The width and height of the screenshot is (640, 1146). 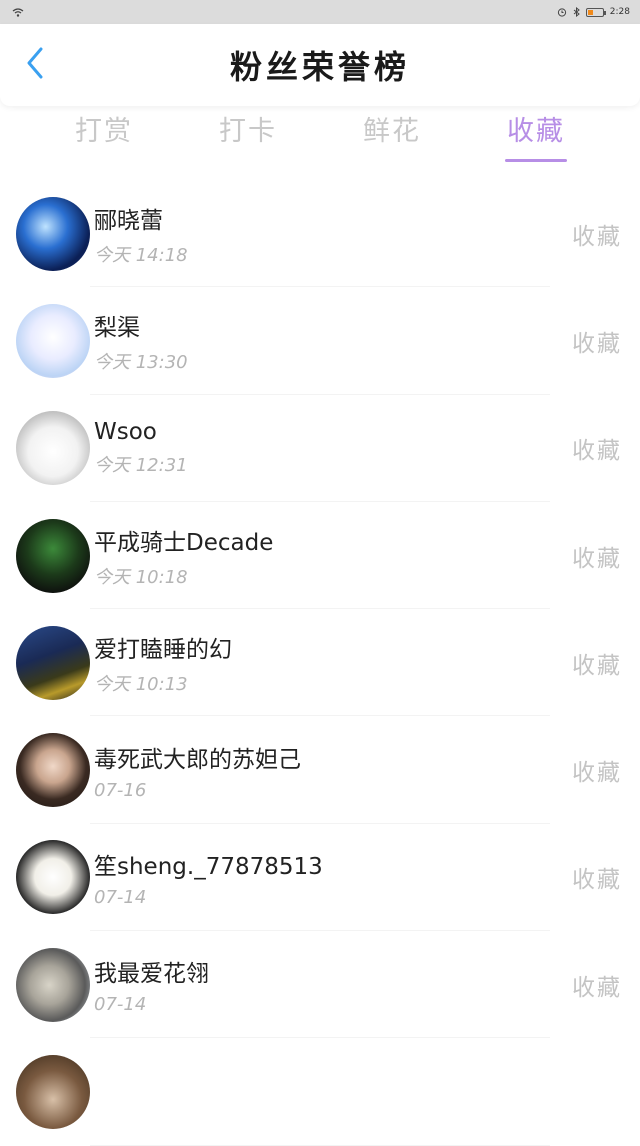 I want to click on list-item, so click(x=320, y=1092).